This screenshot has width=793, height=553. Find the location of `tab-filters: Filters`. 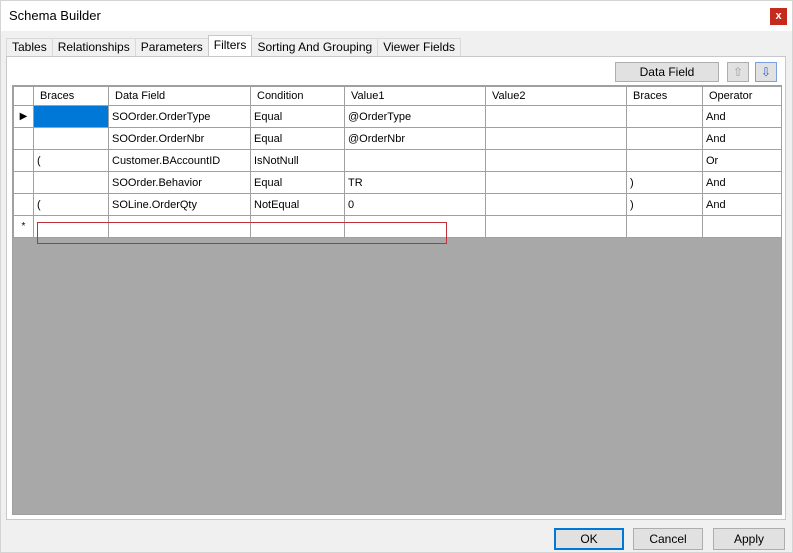

tab-filters: Filters is located at coordinates (230, 45).